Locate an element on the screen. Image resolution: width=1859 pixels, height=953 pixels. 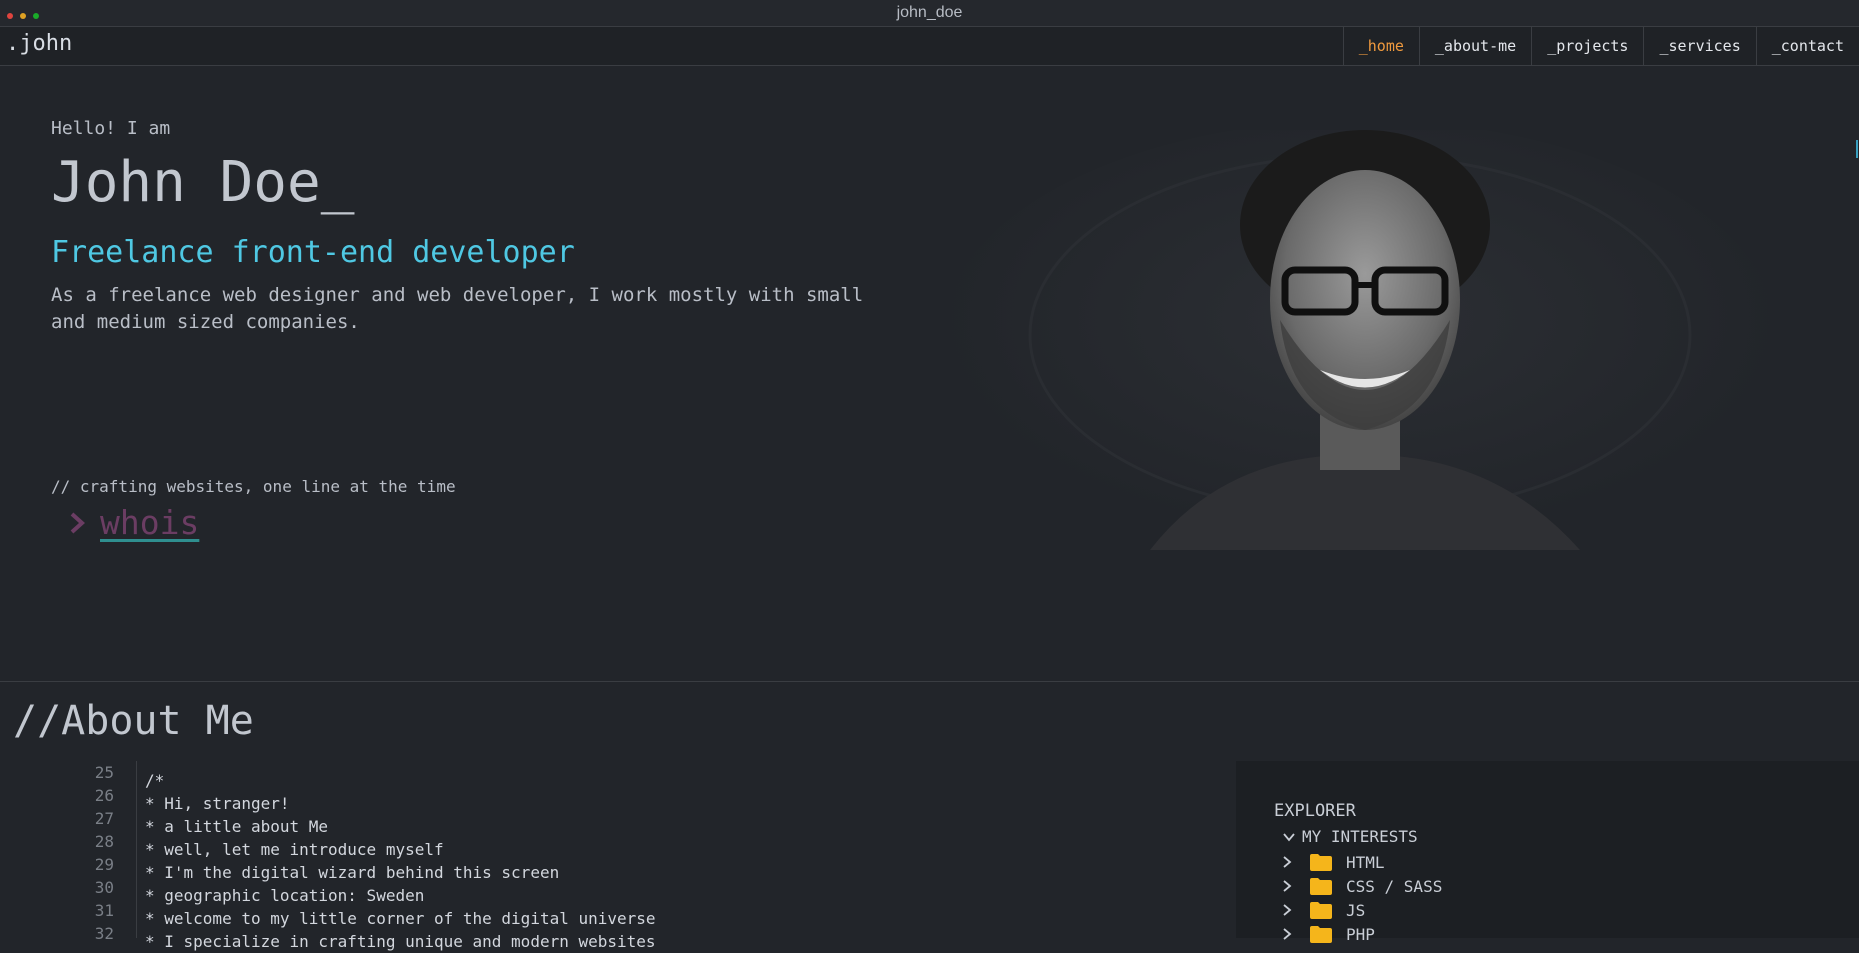
line-number-gutter: 25 26 27 28 29 30 31 32 is located at coordinates (106, 852).